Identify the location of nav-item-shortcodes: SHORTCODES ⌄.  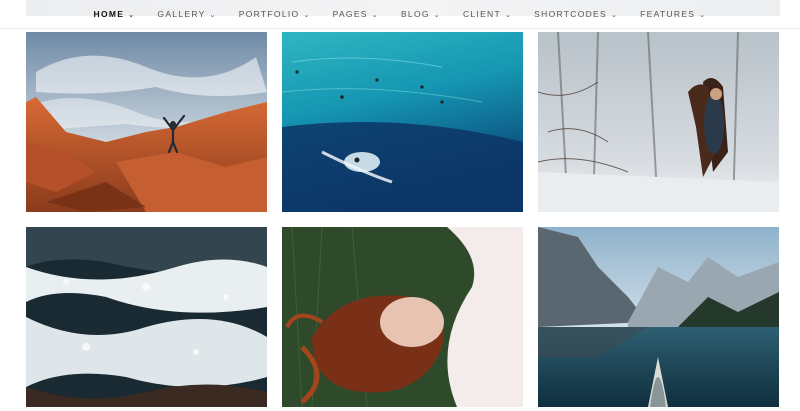
(576, 14).